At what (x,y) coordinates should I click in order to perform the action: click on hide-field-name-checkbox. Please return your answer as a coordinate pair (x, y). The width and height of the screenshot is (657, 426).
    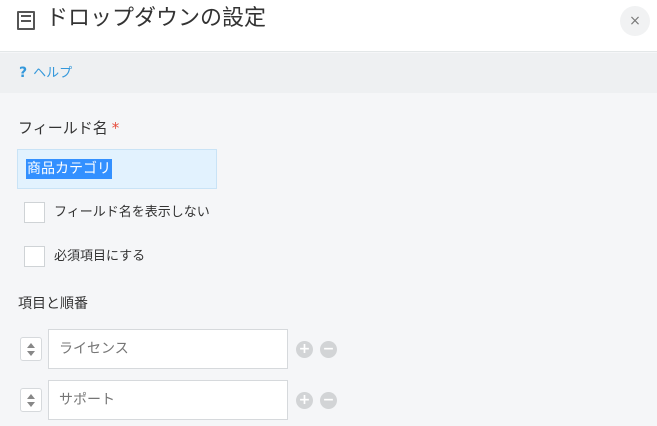
    Looking at the image, I should click on (34, 212).